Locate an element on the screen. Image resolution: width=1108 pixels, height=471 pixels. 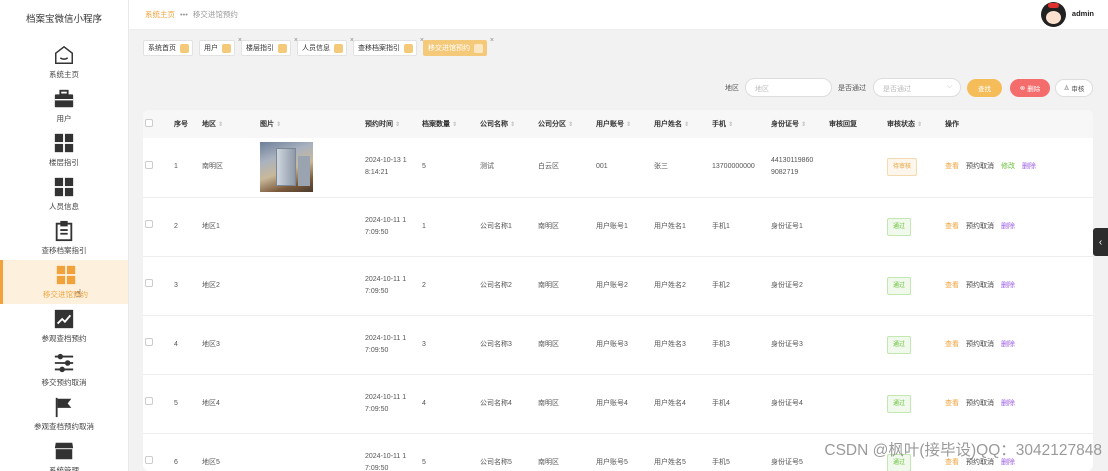
cell-index: 4 is located at coordinates (186, 345).